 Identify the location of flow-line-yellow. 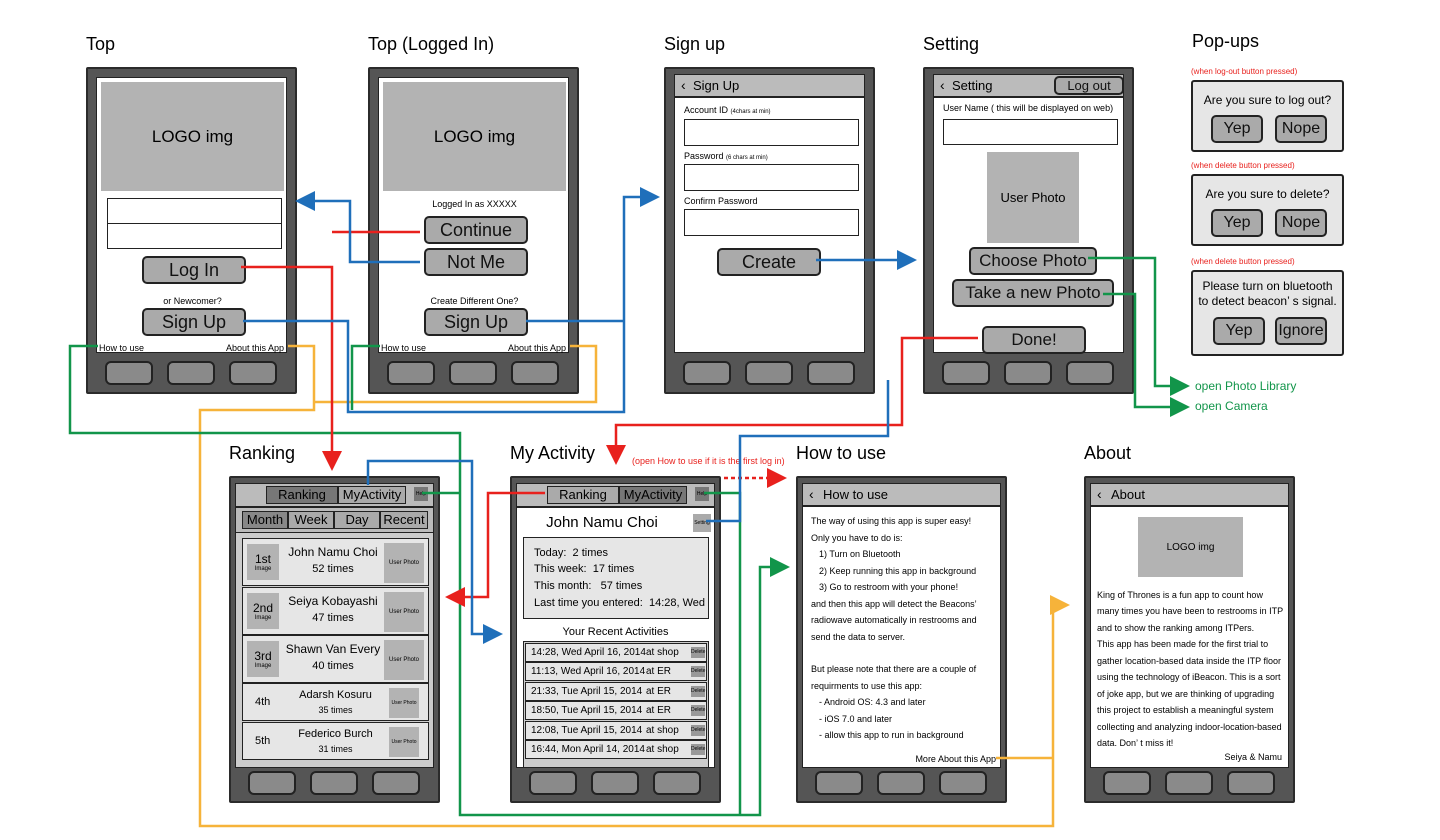
(456, 374).